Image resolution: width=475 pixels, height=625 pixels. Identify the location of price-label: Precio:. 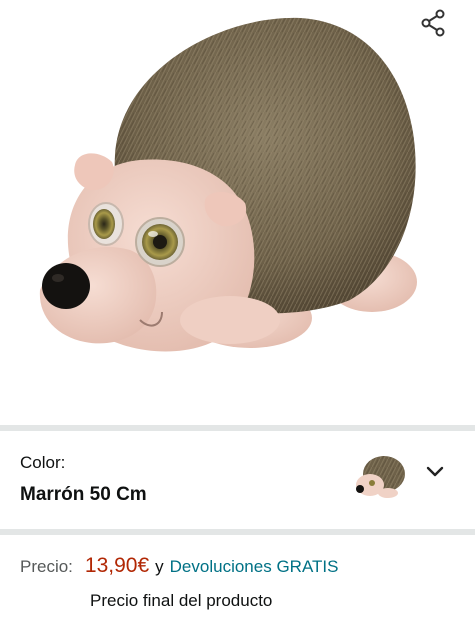
(46, 566).